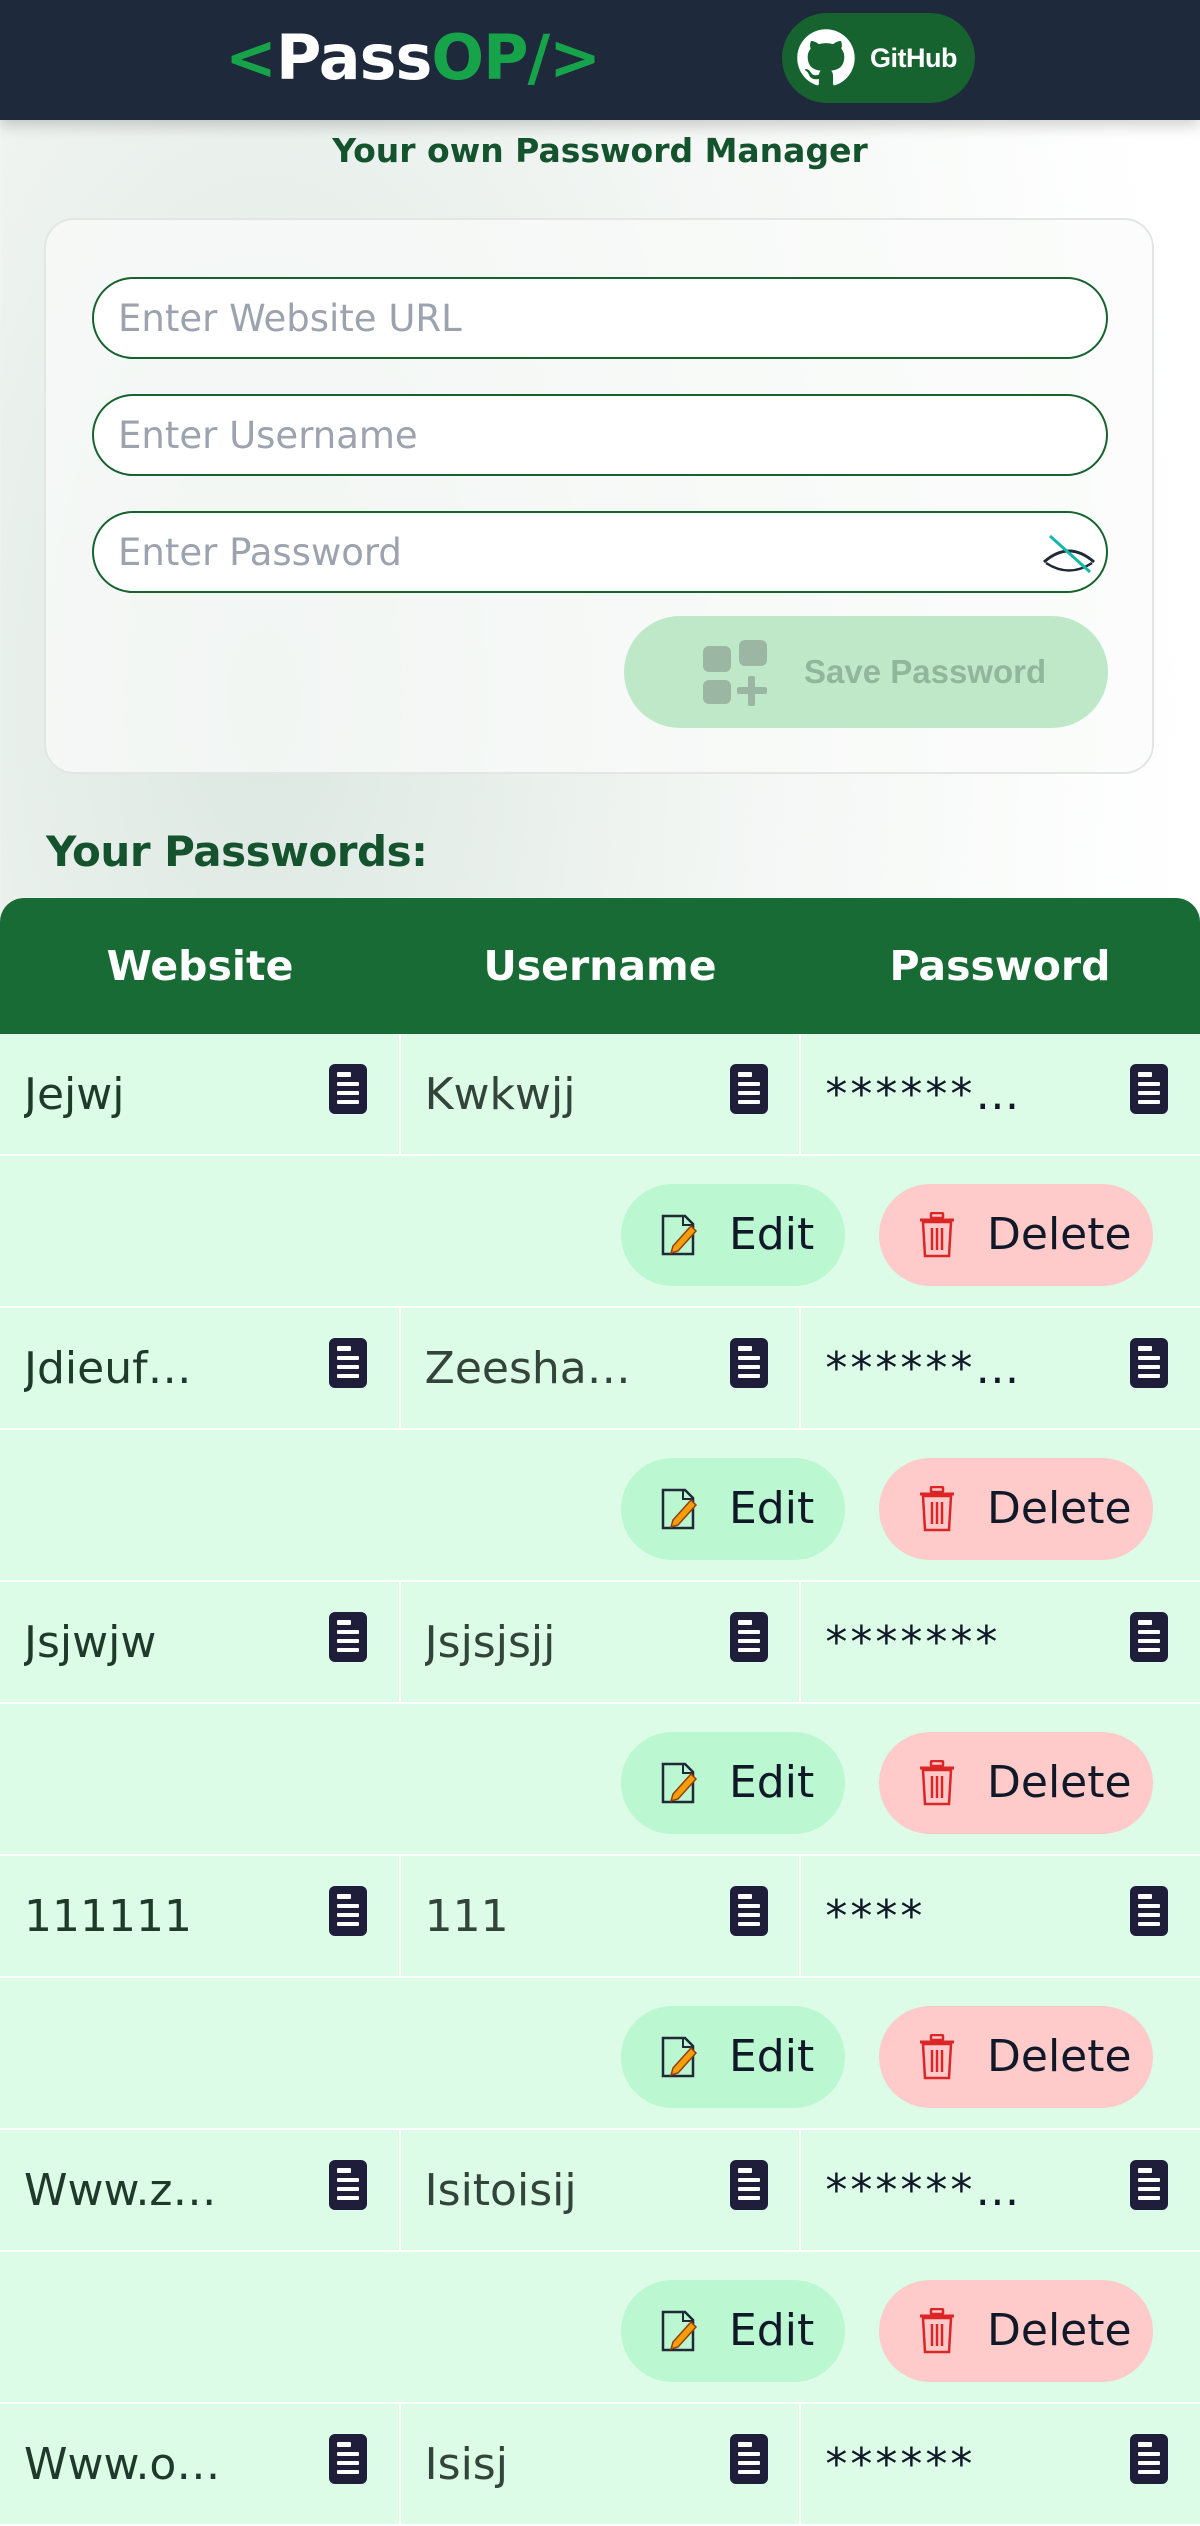  Describe the element at coordinates (200, 1094) in the screenshot. I see `website-cell: Jejwj` at that location.